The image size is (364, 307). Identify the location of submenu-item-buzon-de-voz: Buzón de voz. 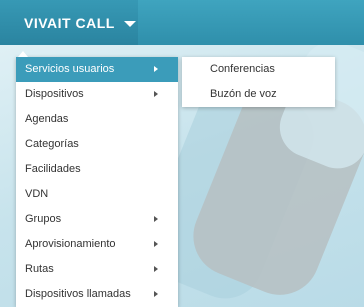
(258, 94).